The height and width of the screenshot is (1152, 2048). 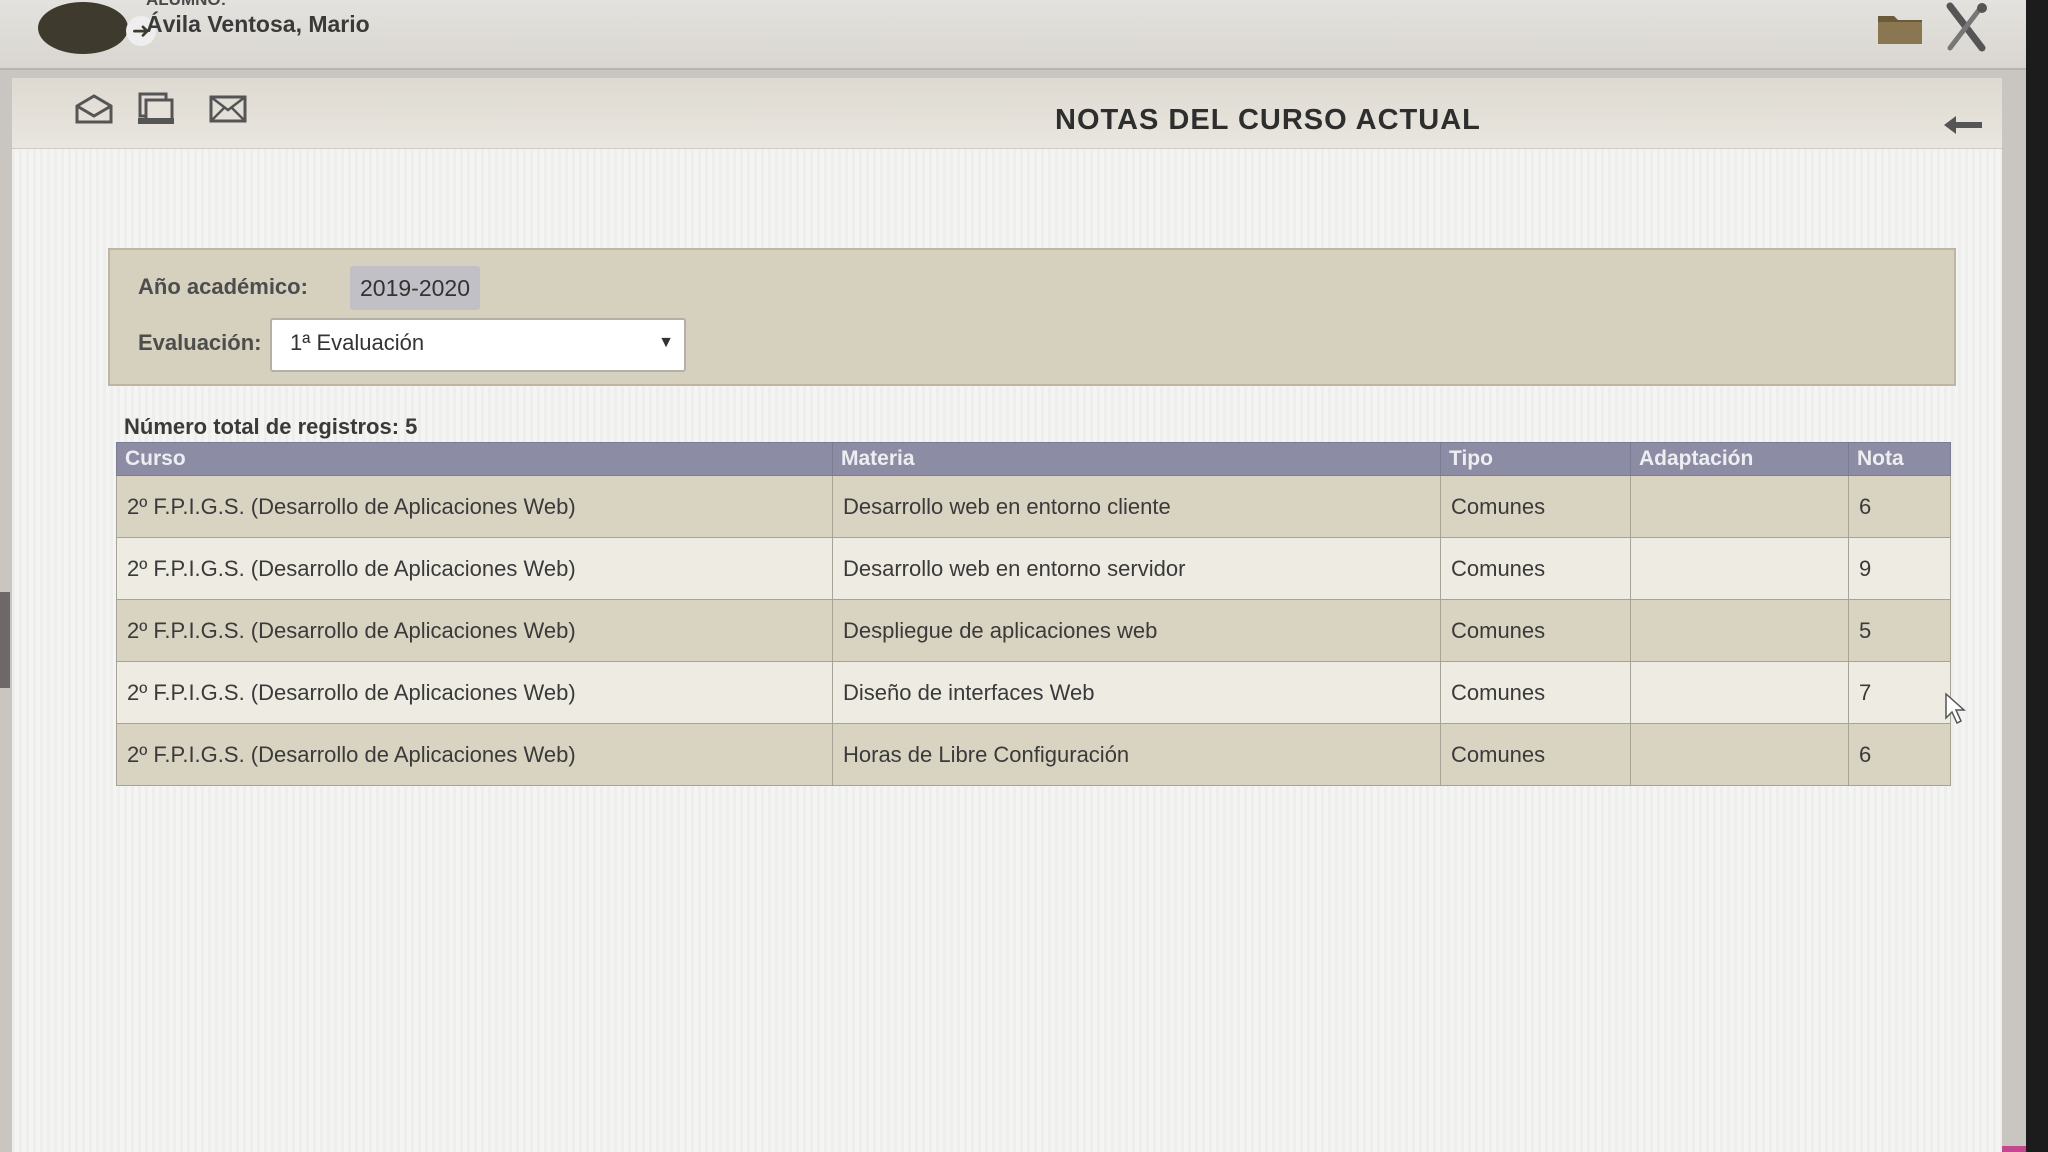 What do you see at coordinates (2037, 576) in the screenshot?
I see `screen-bezel` at bounding box center [2037, 576].